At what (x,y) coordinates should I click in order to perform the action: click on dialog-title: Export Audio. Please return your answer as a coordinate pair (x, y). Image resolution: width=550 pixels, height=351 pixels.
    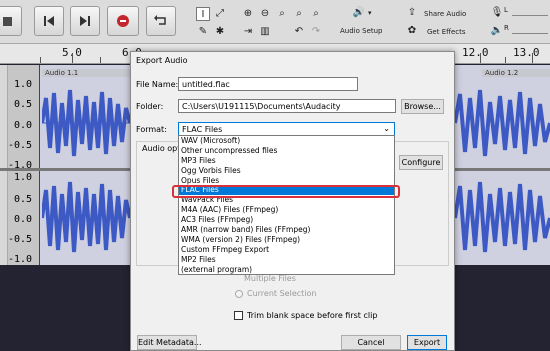
    Looking at the image, I should click on (162, 60).